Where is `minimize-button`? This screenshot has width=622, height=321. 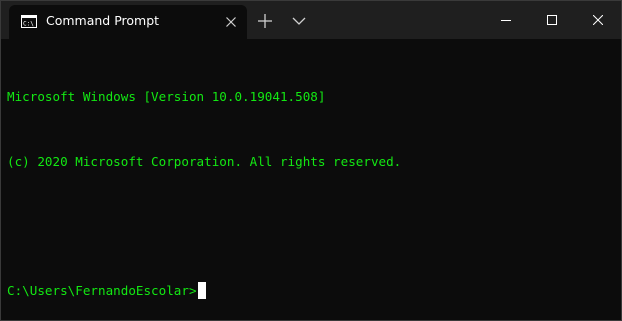
minimize-button is located at coordinates (506, 20).